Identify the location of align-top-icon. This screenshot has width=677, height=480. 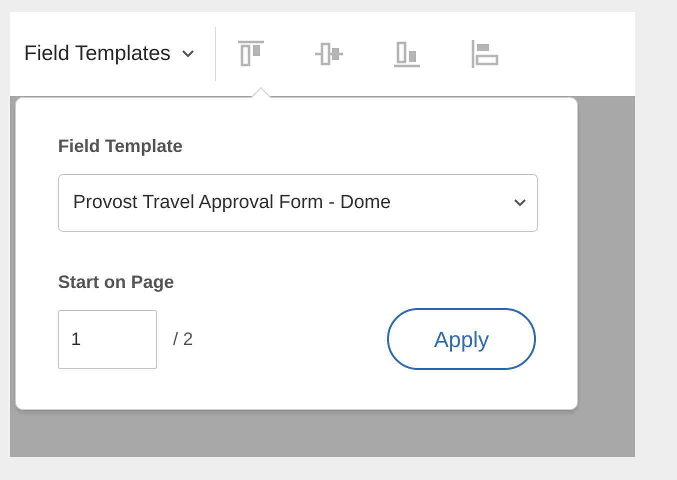
(251, 54).